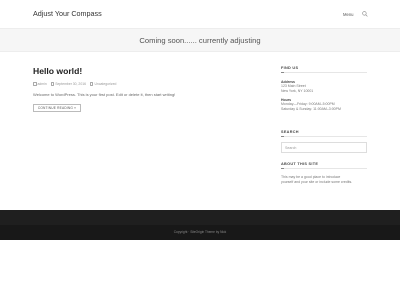 The image size is (400, 300). Describe the element at coordinates (57, 71) in the screenshot. I see `post-title: Hello world!` at that location.